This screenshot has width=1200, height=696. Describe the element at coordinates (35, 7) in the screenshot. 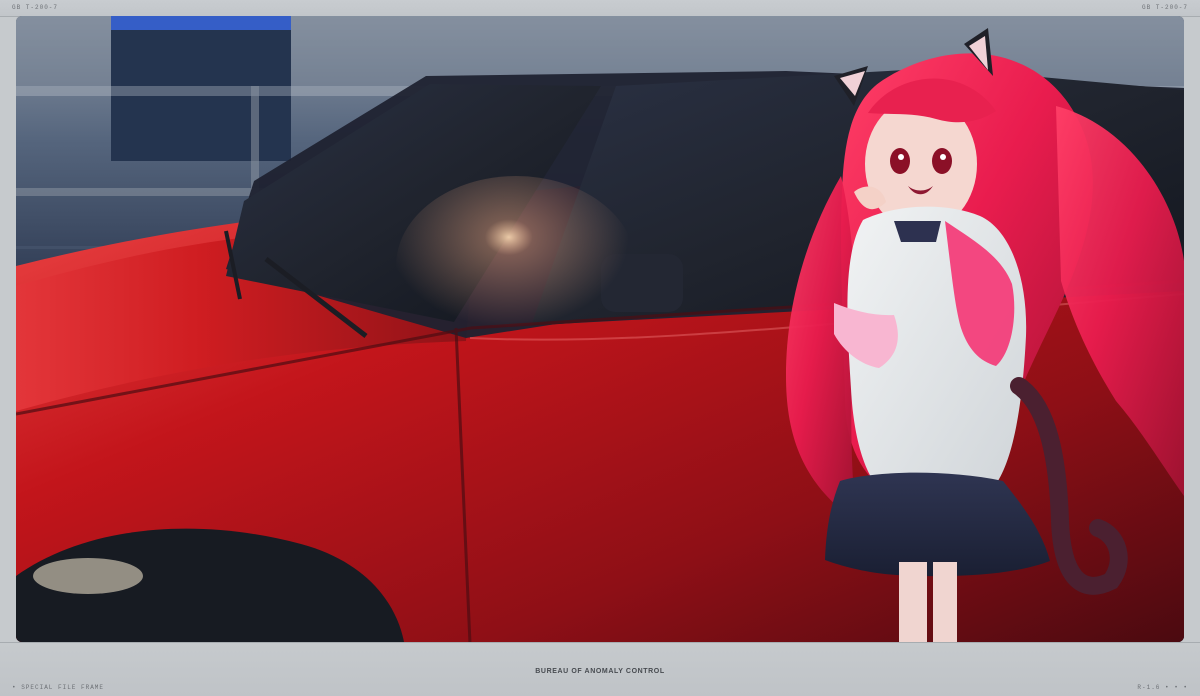

I see `top-left-code: GB T-200-7` at that location.